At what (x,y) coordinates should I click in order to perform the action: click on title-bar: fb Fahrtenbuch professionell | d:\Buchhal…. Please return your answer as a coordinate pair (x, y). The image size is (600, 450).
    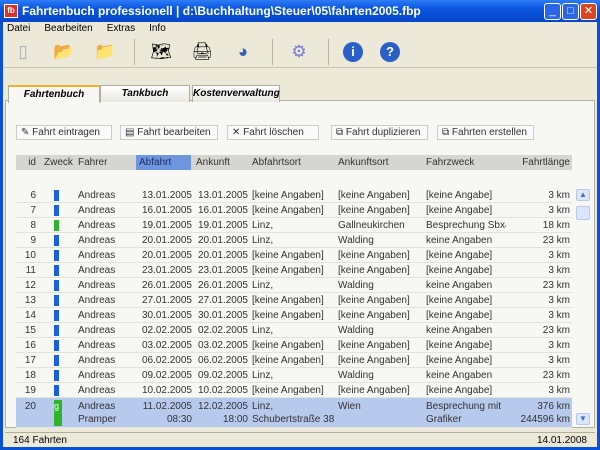
    Looking at the image, I should click on (300, 11).